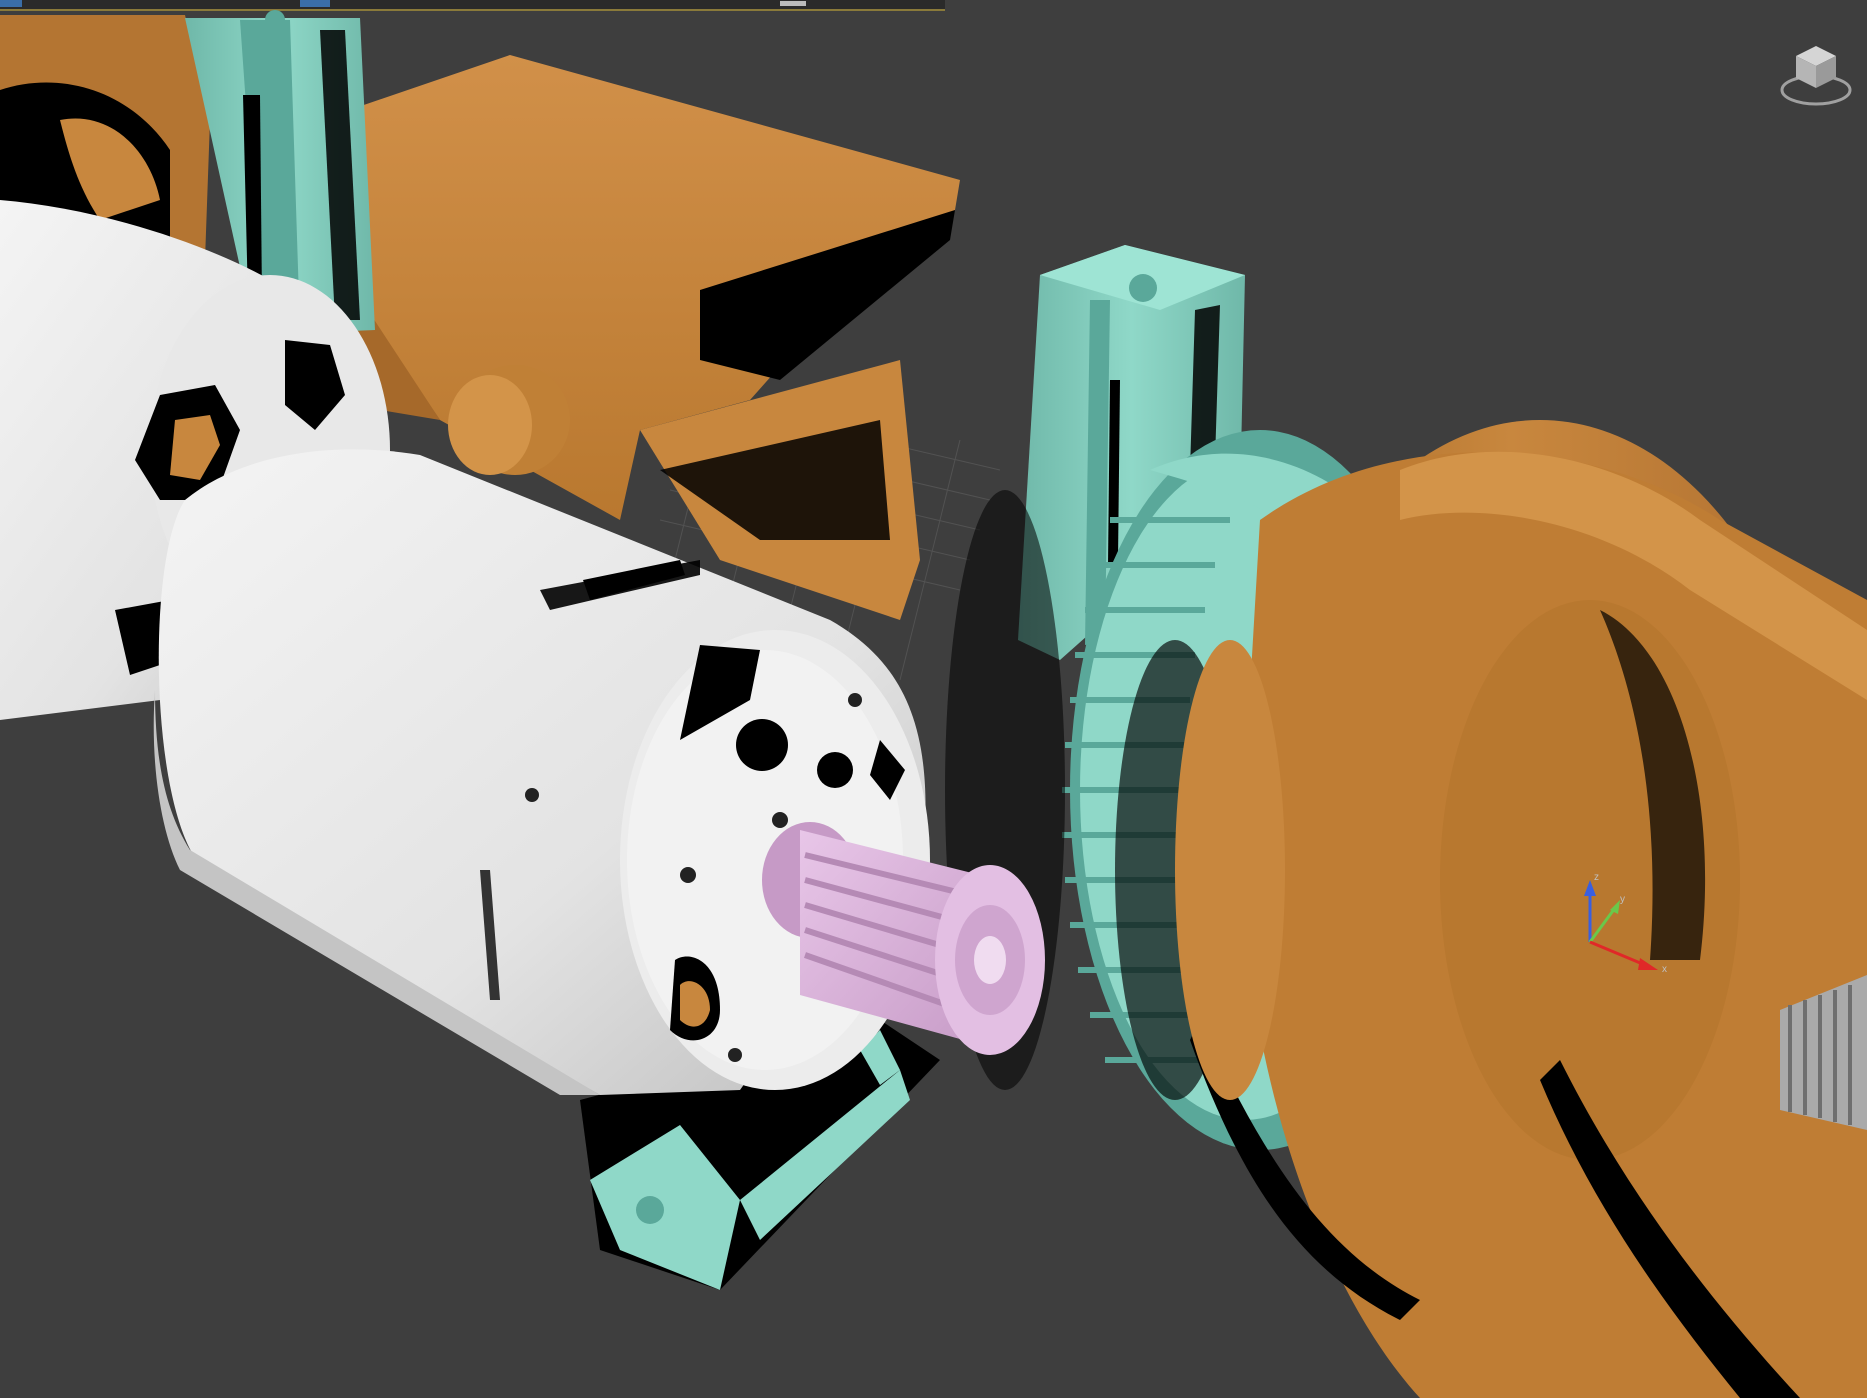  What do you see at coordinates (1664, 969) in the screenshot?
I see `svg-text: x` at bounding box center [1664, 969].